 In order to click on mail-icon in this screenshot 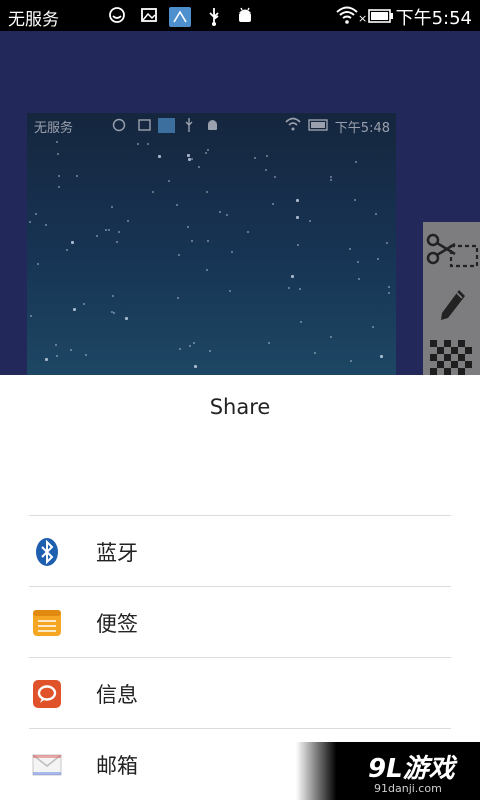, I will do `click(47, 765)`.